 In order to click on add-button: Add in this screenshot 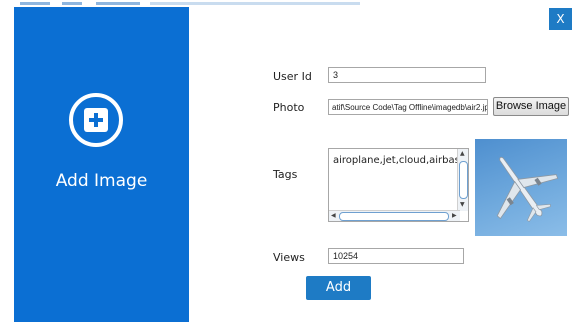, I will do `click(338, 288)`.